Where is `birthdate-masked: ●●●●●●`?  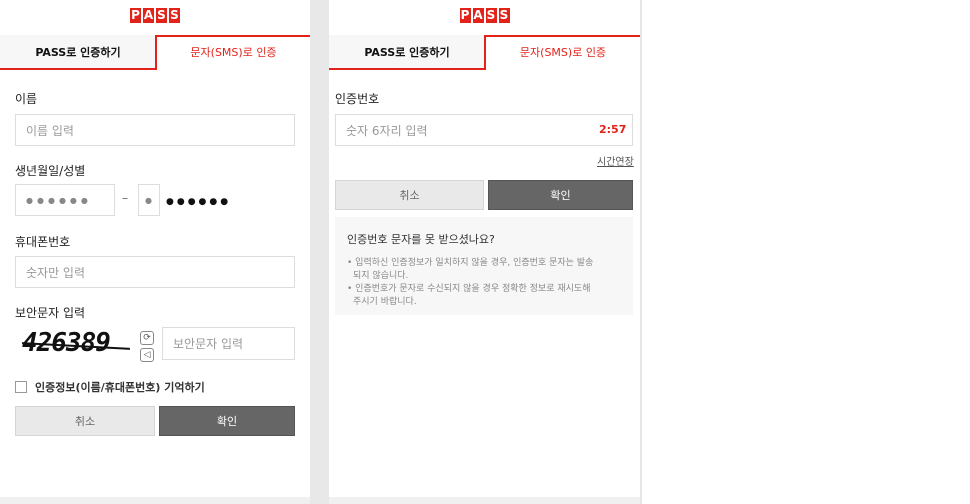 birthdate-masked: ●●●●●● is located at coordinates (59, 200).